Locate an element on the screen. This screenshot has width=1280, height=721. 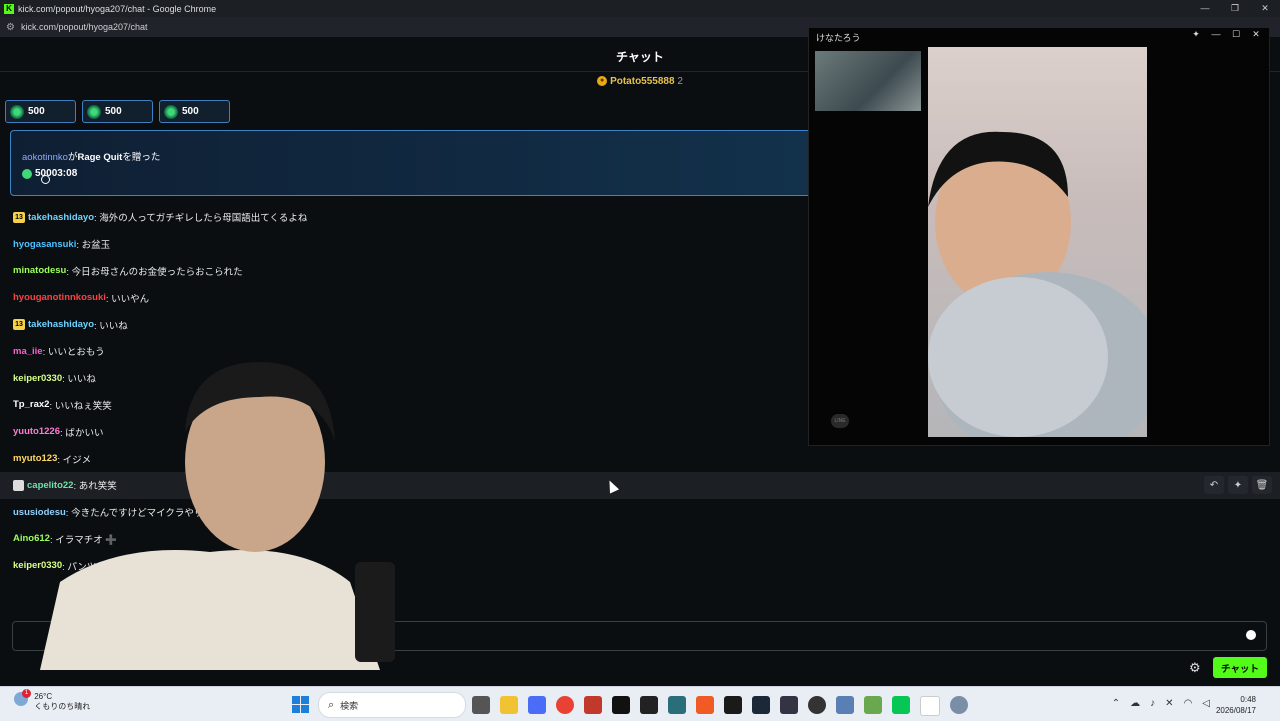
kick-pills: 500 500 500 is located at coordinates (117, 111).